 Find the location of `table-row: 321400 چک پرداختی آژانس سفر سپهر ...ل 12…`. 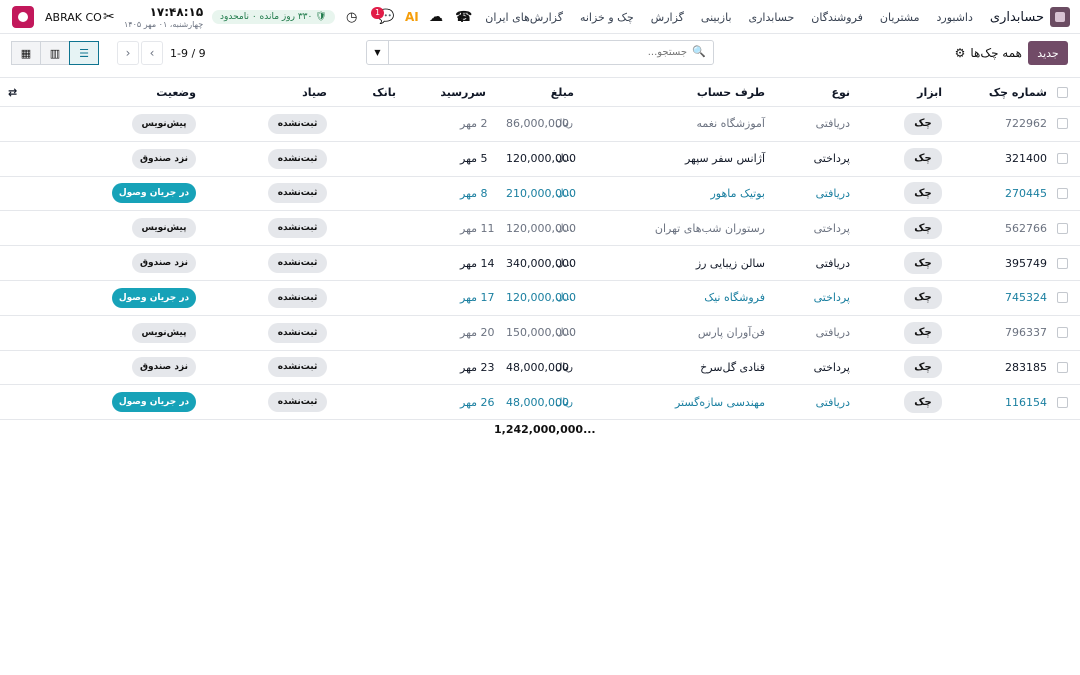

table-row: 321400 چک پرداختی آژانس سفر سپهر ...ل 12… is located at coordinates (540, 159).